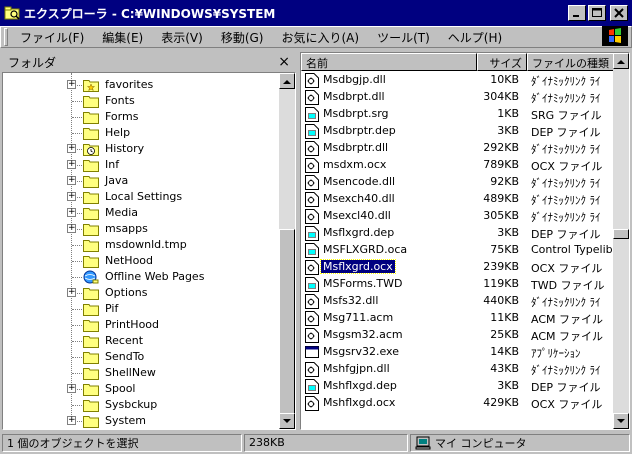 This screenshot has height=454, width=632. Describe the element at coordinates (458, 403) in the screenshot. I see `file-row: Mshflxgd.ocx 429KB OCX ファイル` at that location.